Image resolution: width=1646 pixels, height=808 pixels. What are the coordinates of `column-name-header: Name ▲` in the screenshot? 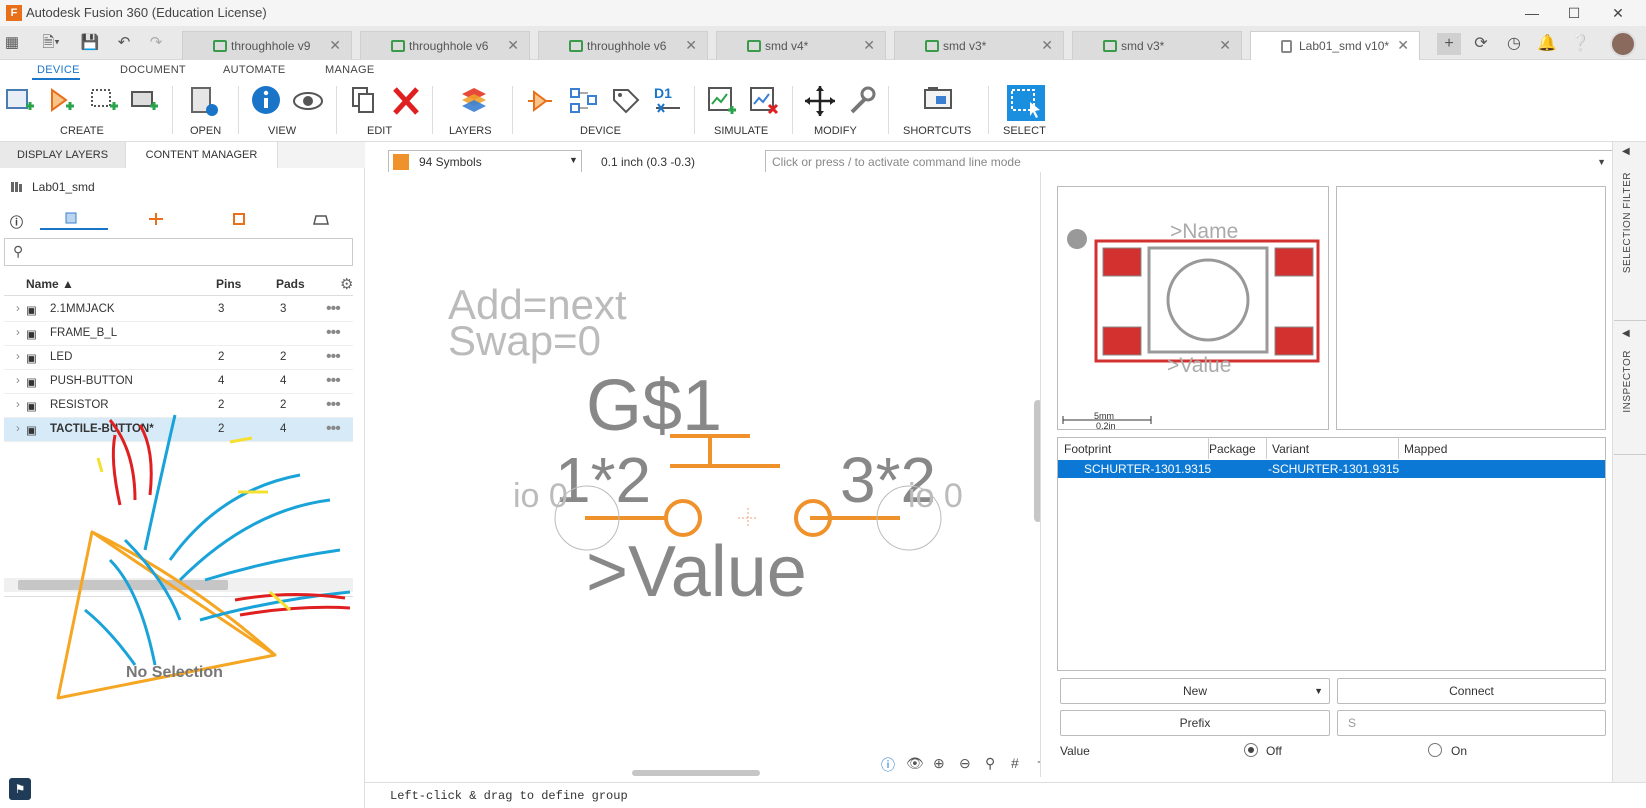 It's located at (50, 284).